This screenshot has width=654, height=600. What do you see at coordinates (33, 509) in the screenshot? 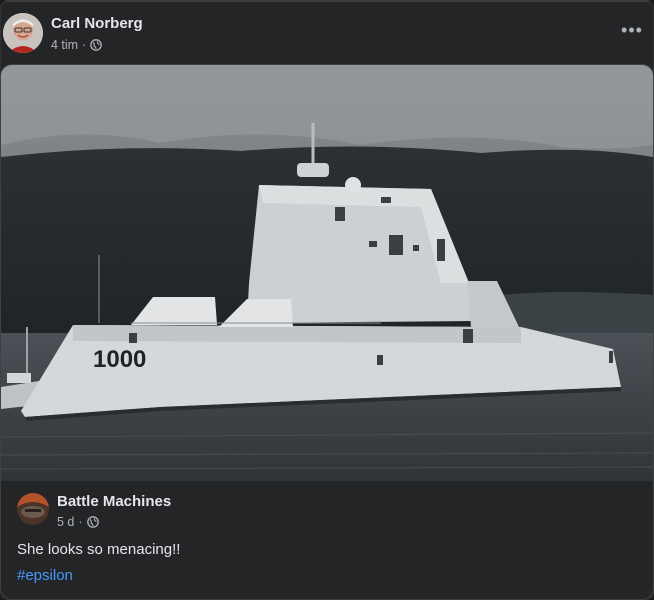
I see `page-avatar` at bounding box center [33, 509].